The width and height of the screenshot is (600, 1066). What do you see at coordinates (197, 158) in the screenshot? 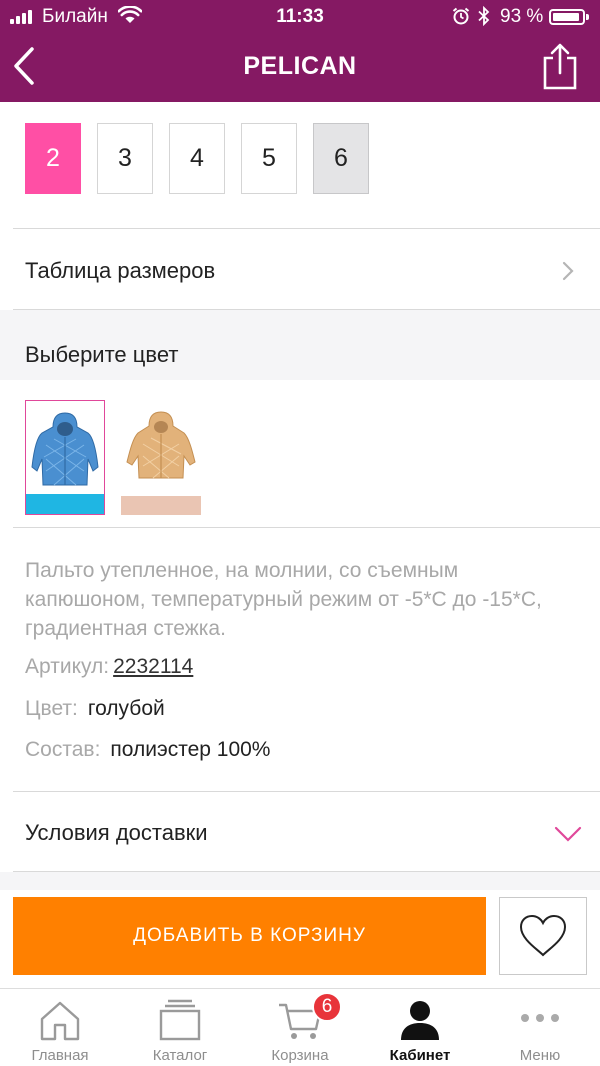
I see `size-option-4: 4` at bounding box center [197, 158].